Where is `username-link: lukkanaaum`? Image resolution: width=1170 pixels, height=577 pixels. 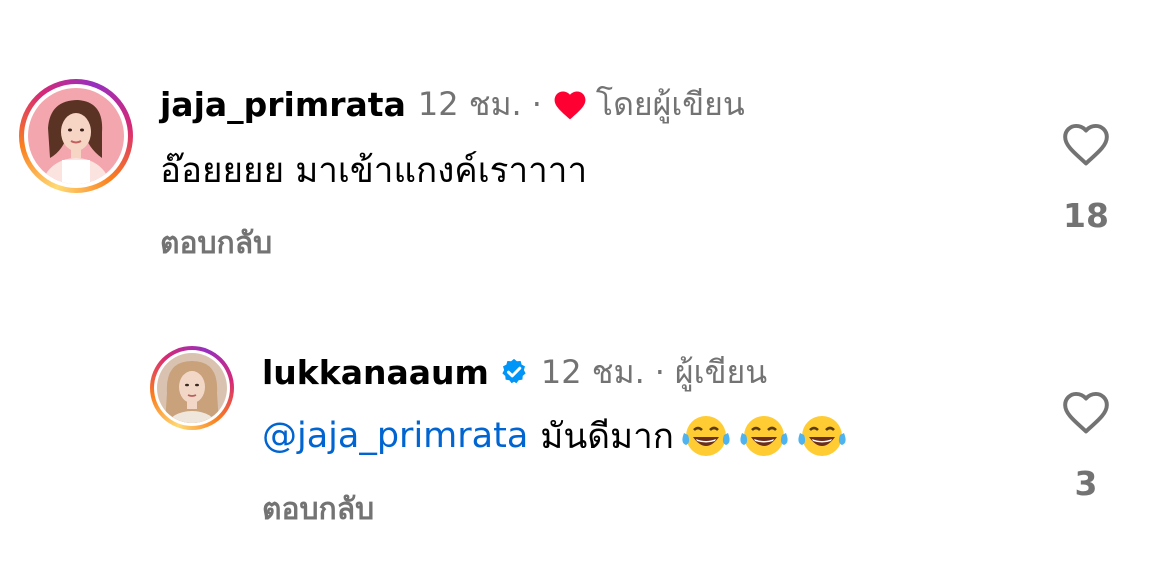
username-link: lukkanaaum is located at coordinates (375, 372).